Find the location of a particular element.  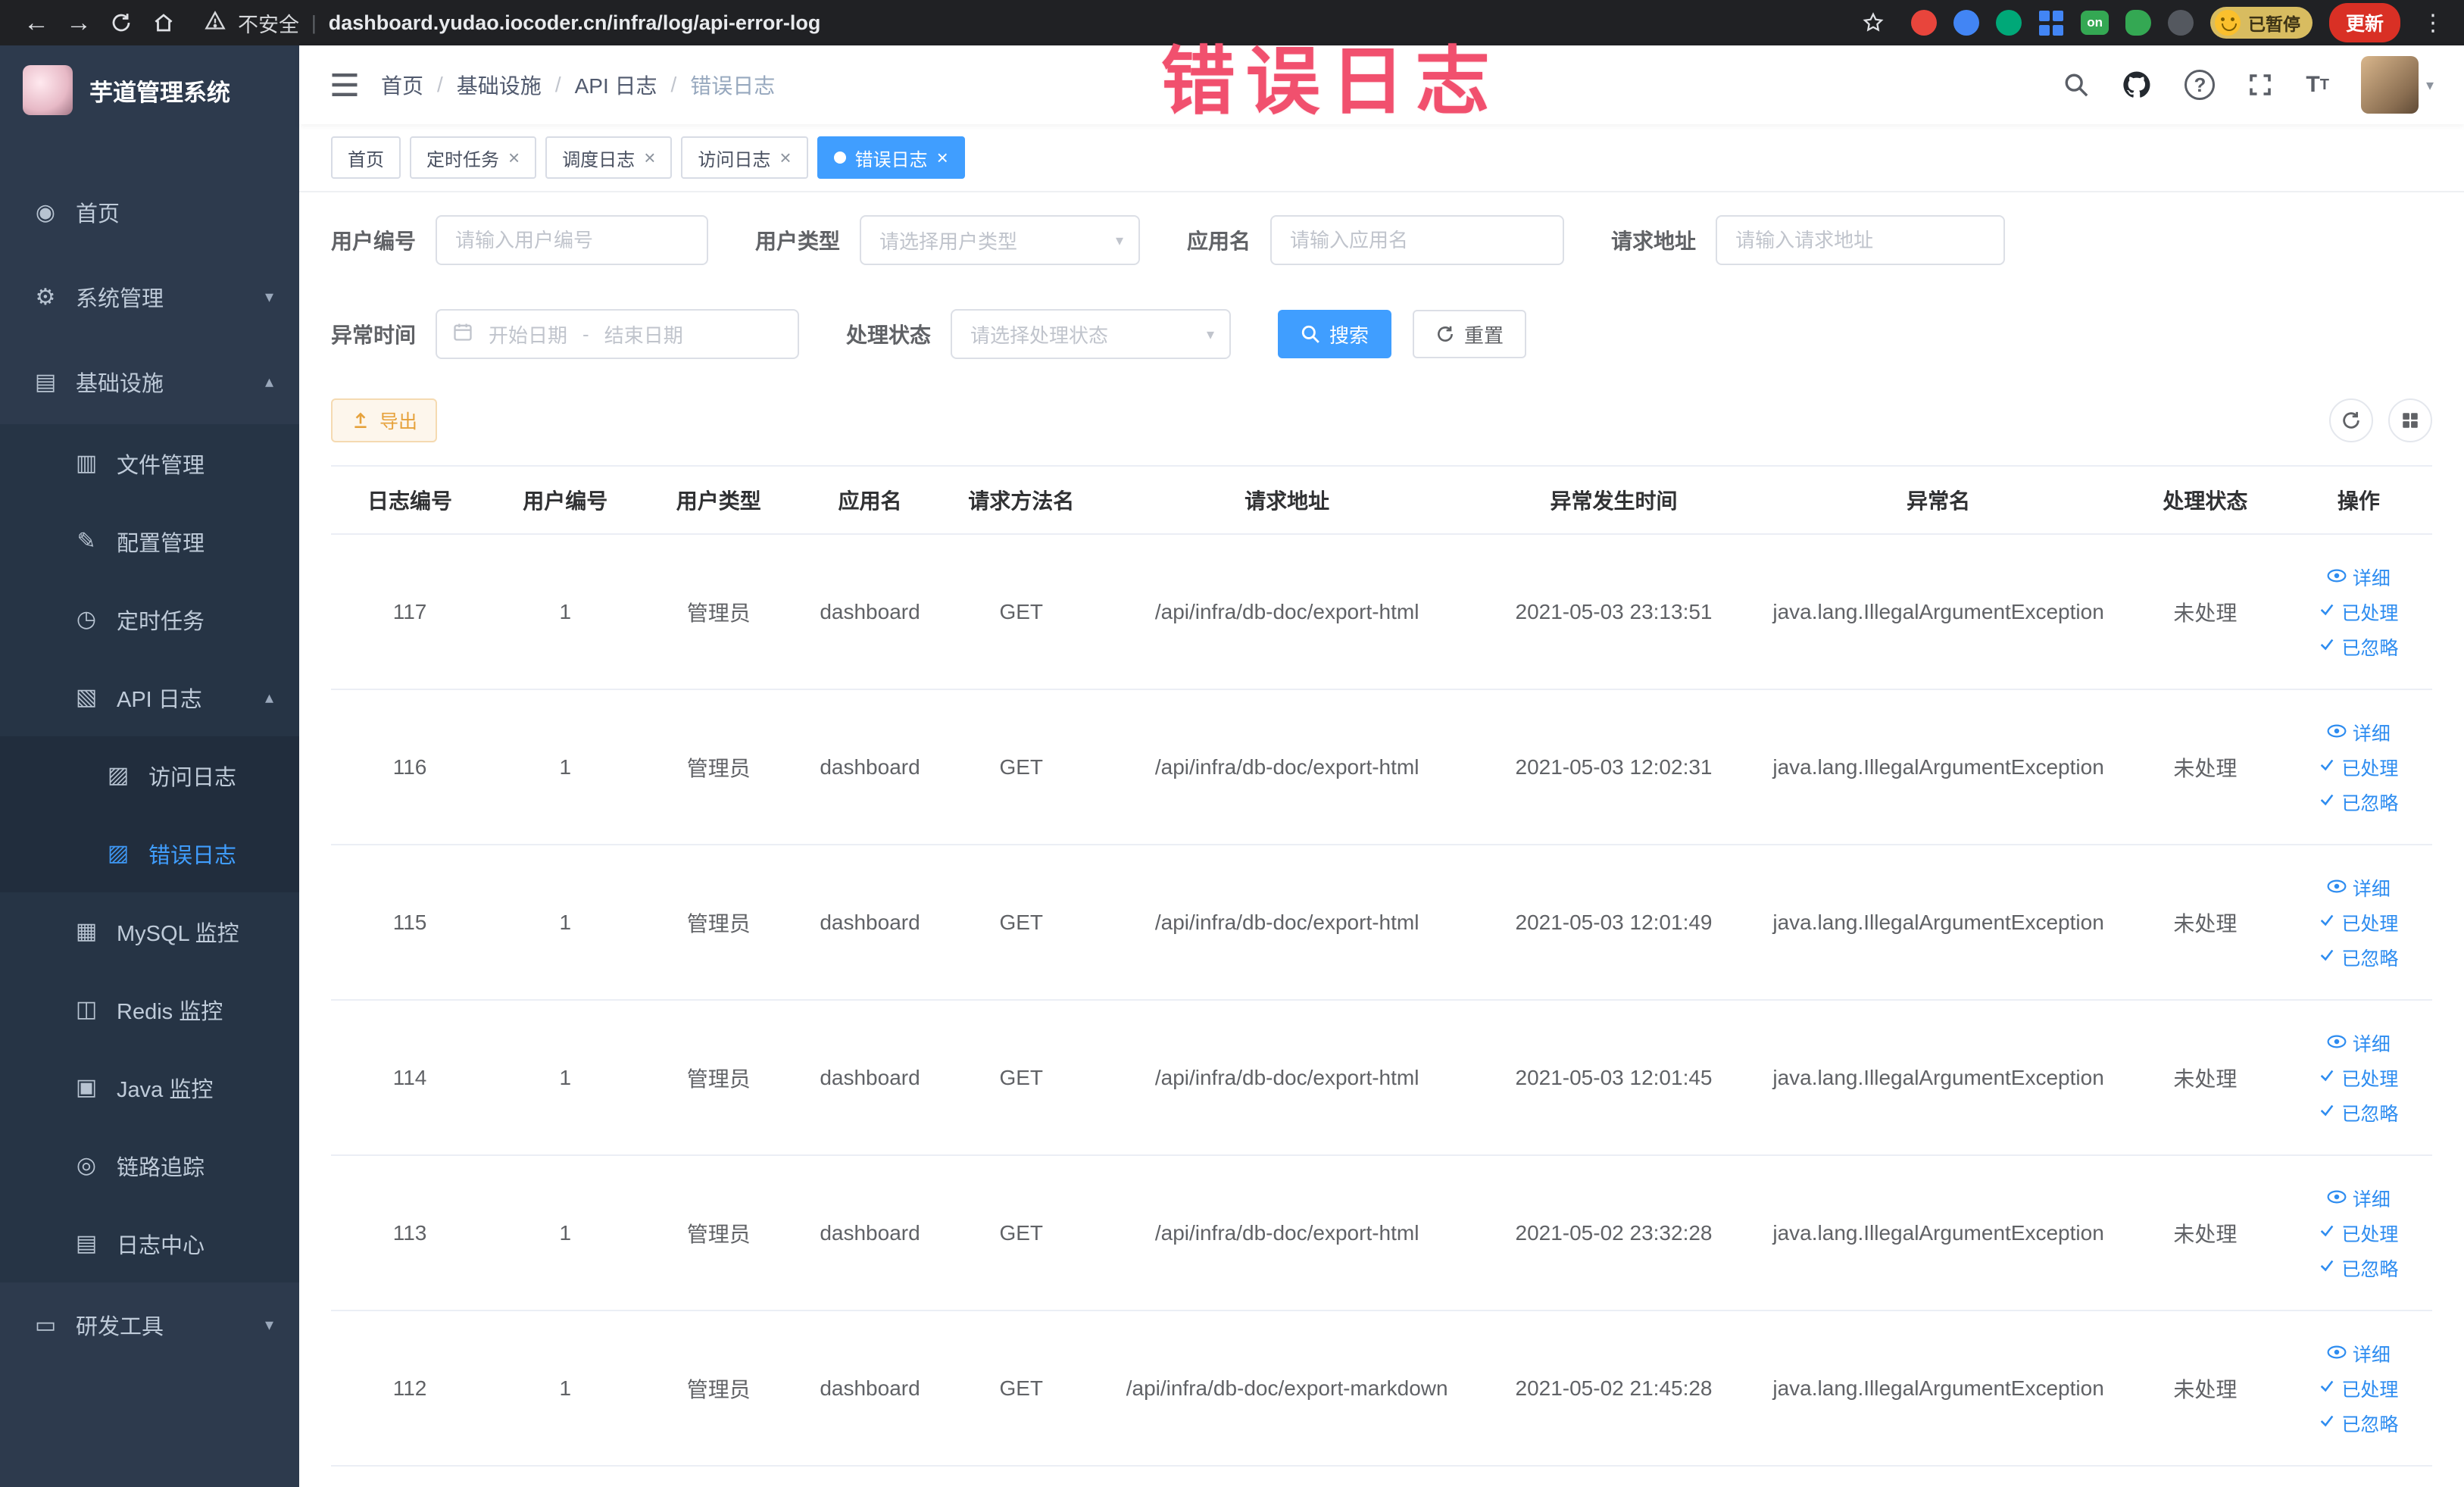

filter-process-status: 处理状态 请选择处理状态 ▾ is located at coordinates (1039, 334).